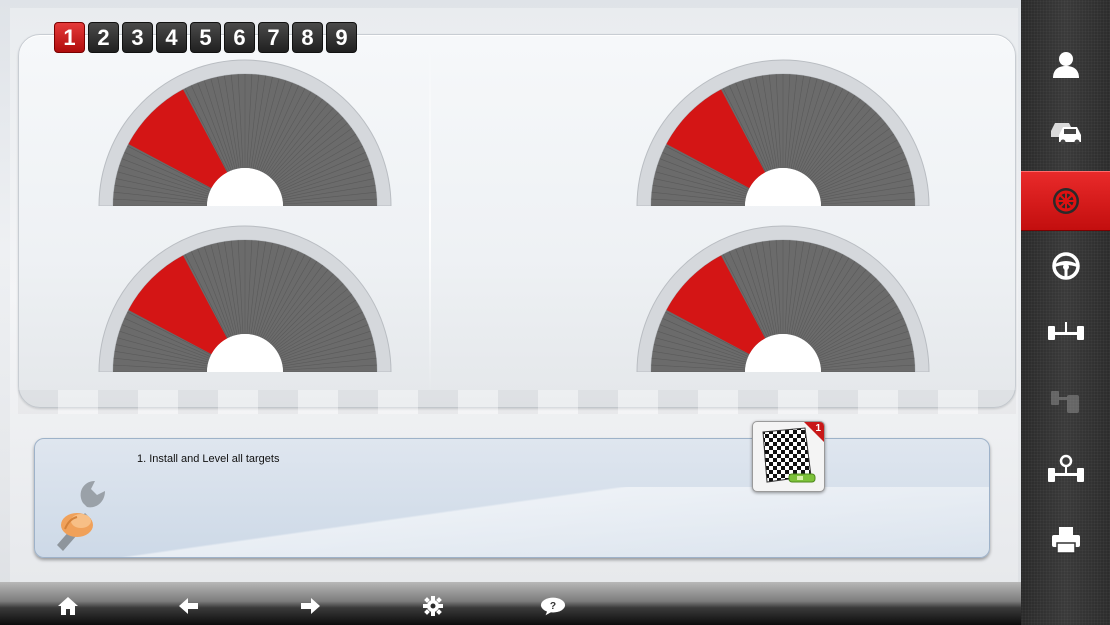 This screenshot has width=1110, height=625. I want to click on sidebar-item-customer, so click(1065, 64).